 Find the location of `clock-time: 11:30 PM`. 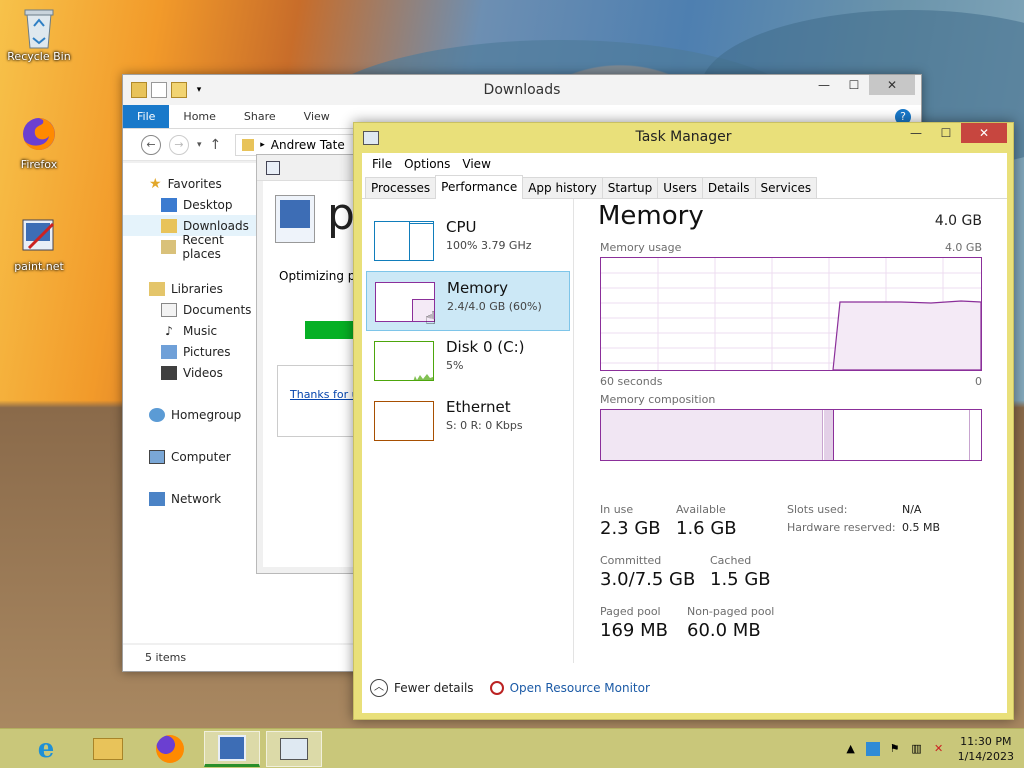

clock-time: 11:30 PM is located at coordinates (986, 741).